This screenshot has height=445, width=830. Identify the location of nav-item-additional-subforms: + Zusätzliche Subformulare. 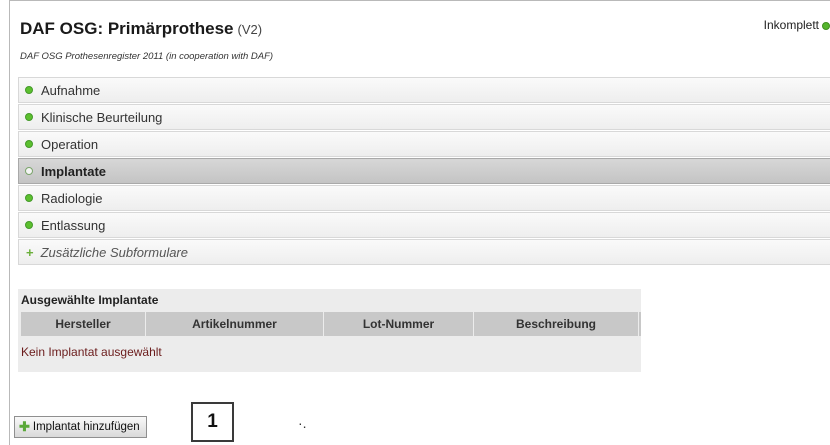
(424, 252).